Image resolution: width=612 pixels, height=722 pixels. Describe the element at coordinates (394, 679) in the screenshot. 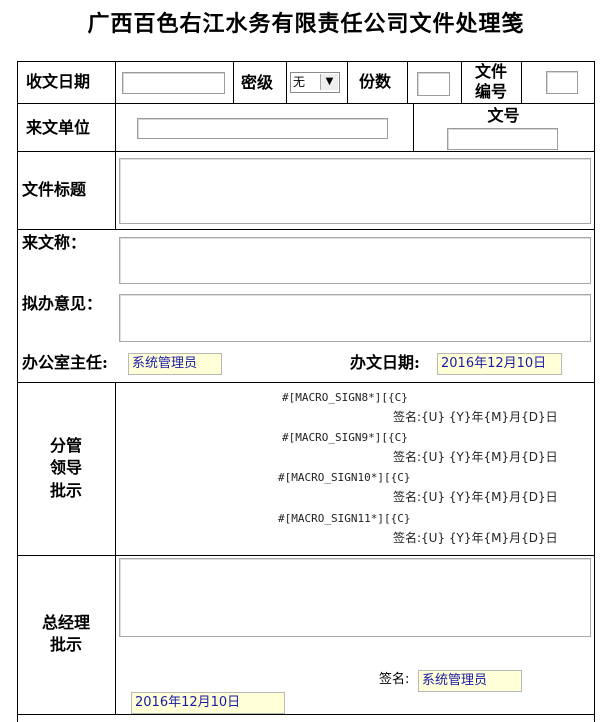

I see `gm-sign-label: 签名:` at that location.